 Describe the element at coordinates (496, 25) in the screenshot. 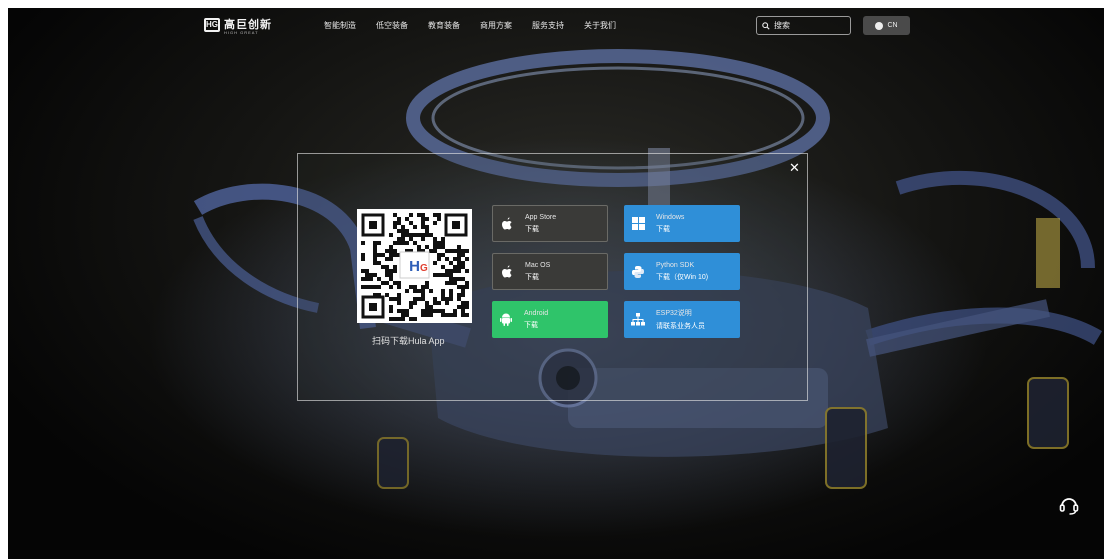

I see `nav-item-commercial: 商用方案` at that location.